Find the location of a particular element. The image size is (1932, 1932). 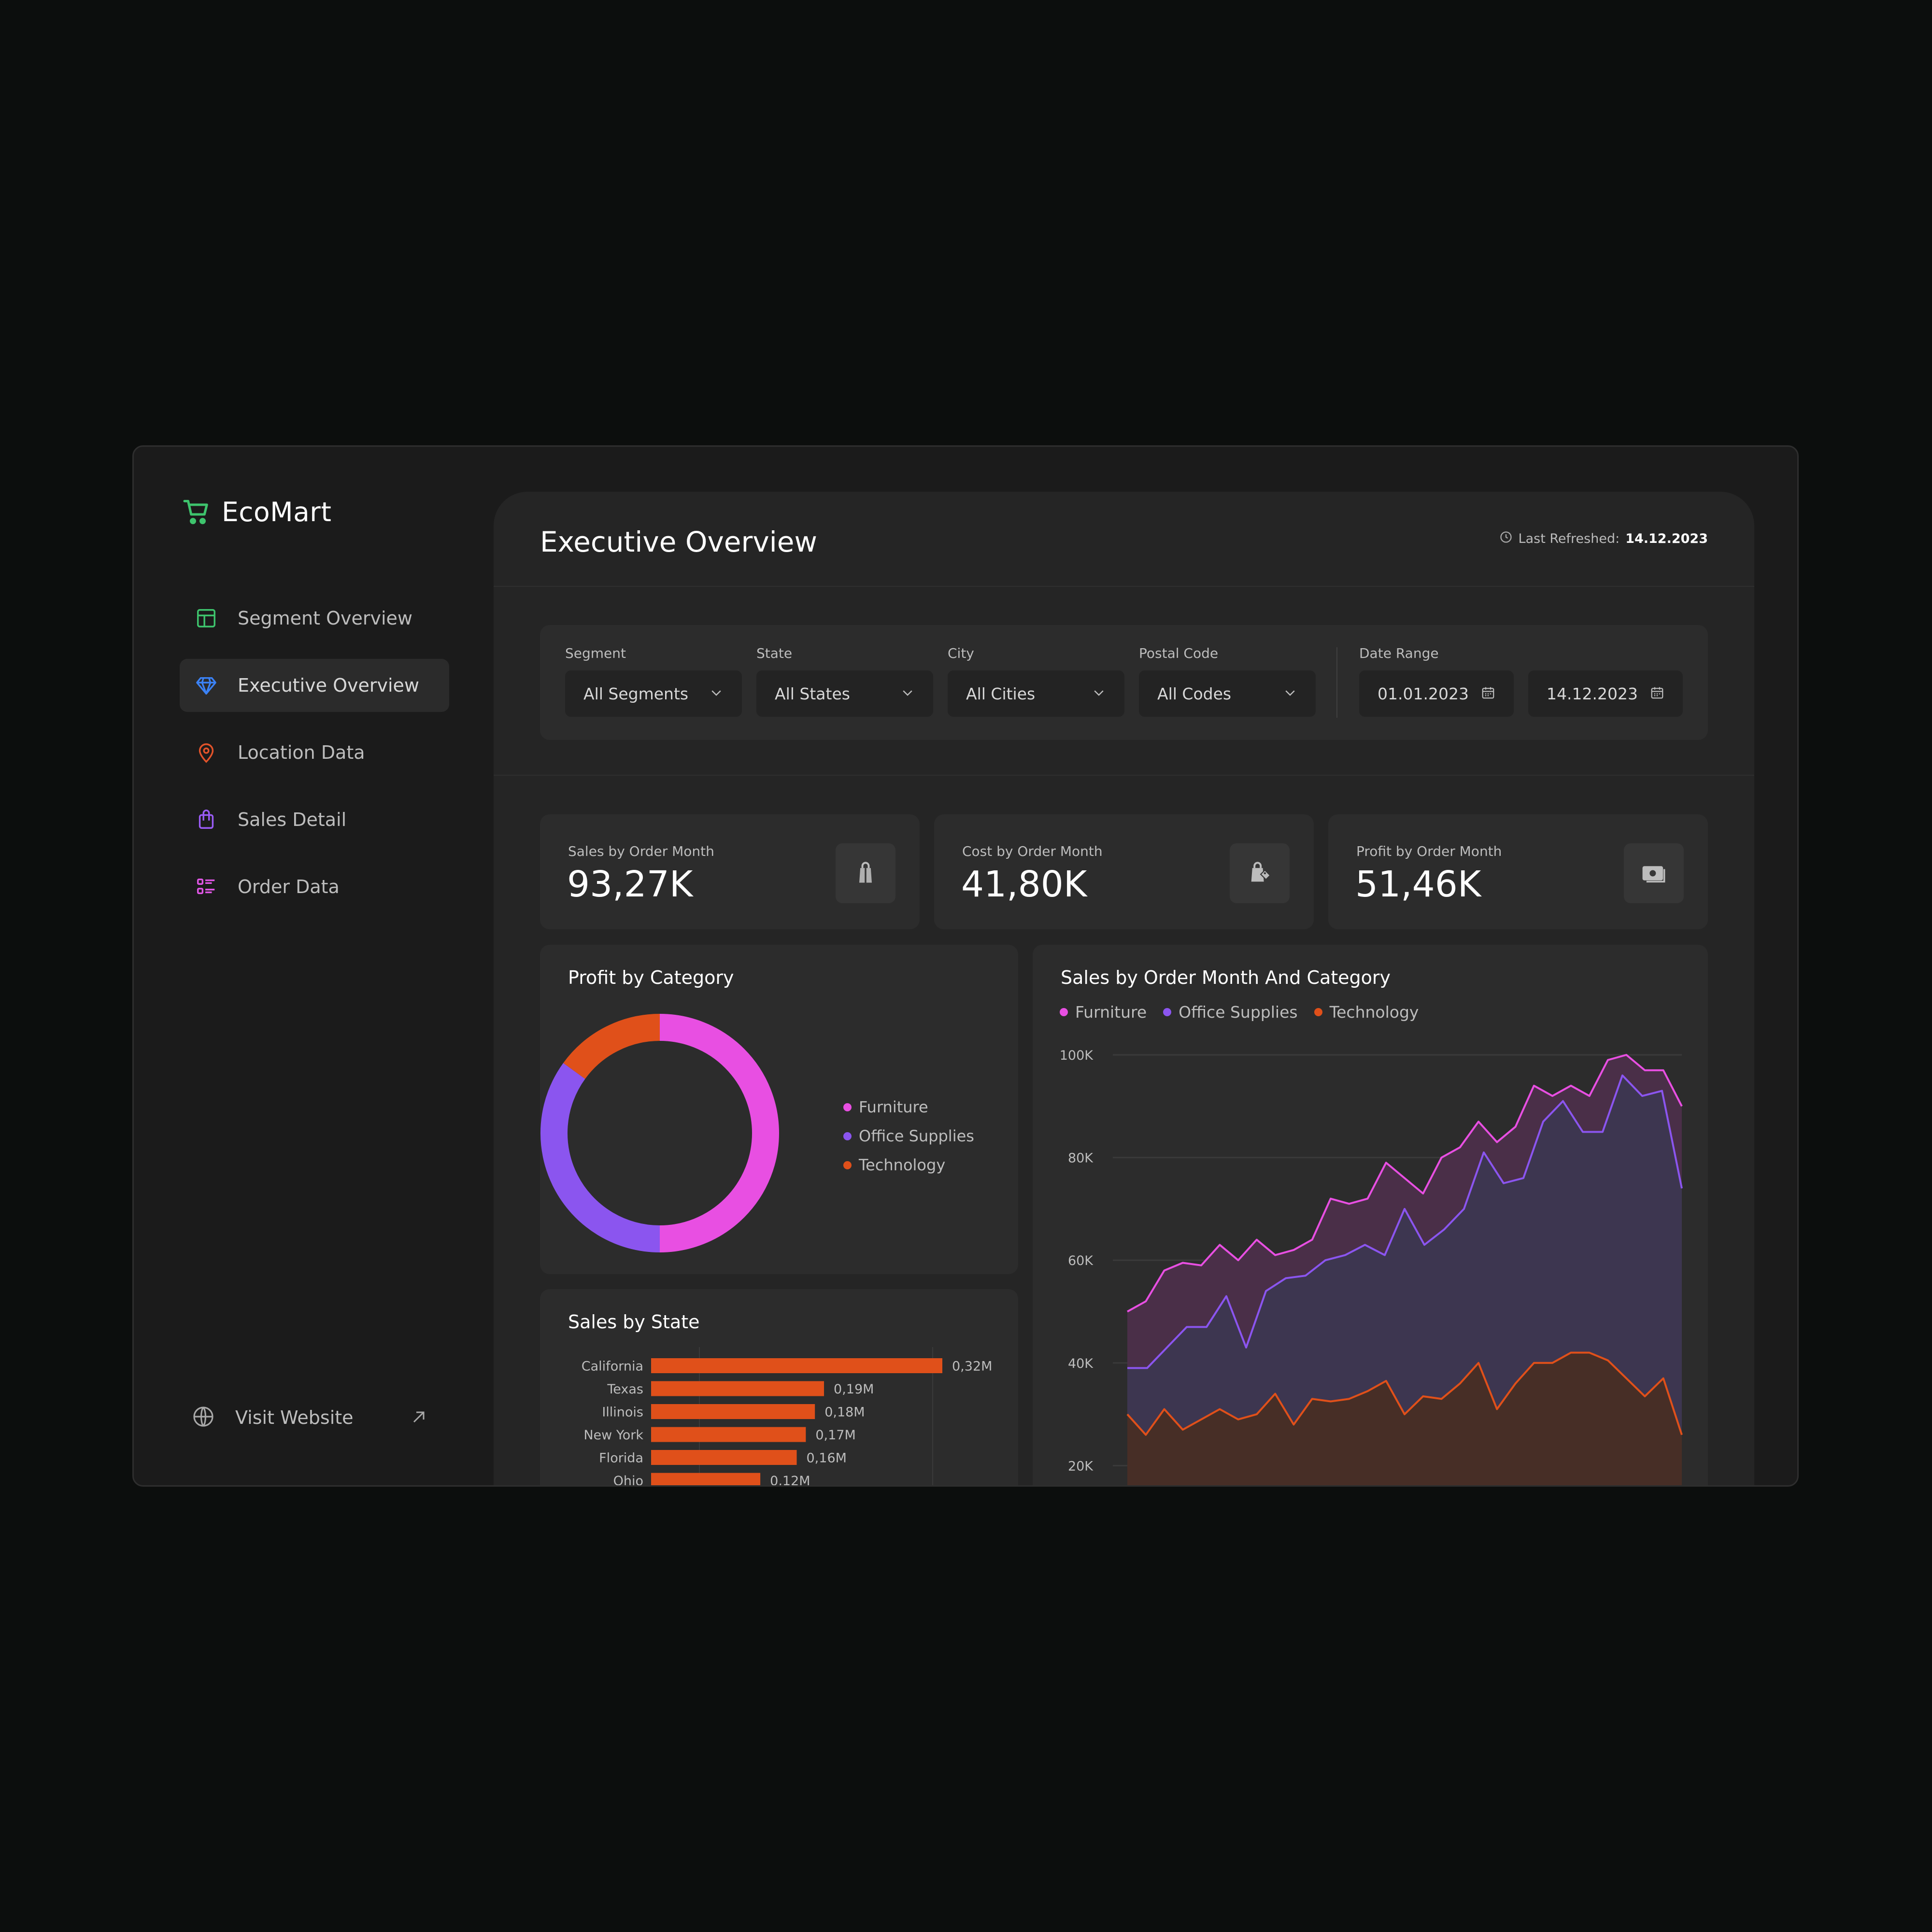

legend-item-technology: Technology is located at coordinates (908, 1165).